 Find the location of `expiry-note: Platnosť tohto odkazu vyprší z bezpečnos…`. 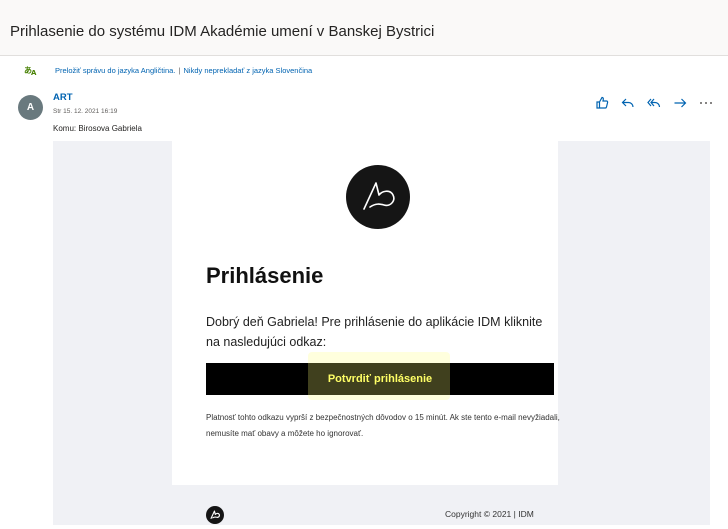

expiry-note: Platnosť tohto odkazu vyprší z bezpečnos… is located at coordinates (383, 425).